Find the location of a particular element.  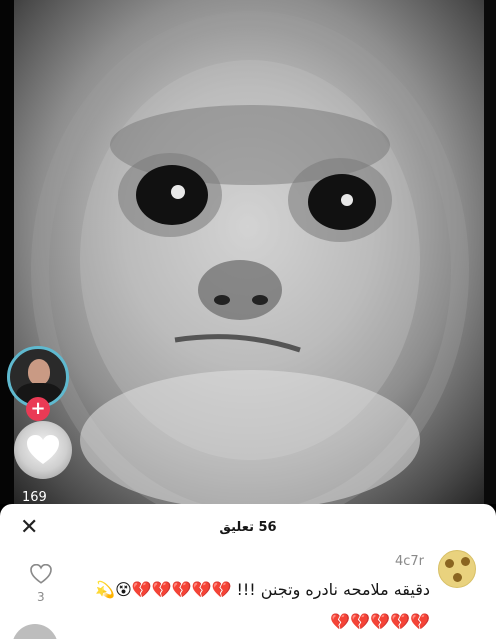

comment-text: دقيقه ملامحه نادره وتجنن !!! 💔💔💔💔💔😵💫 is located at coordinates (262, 589).